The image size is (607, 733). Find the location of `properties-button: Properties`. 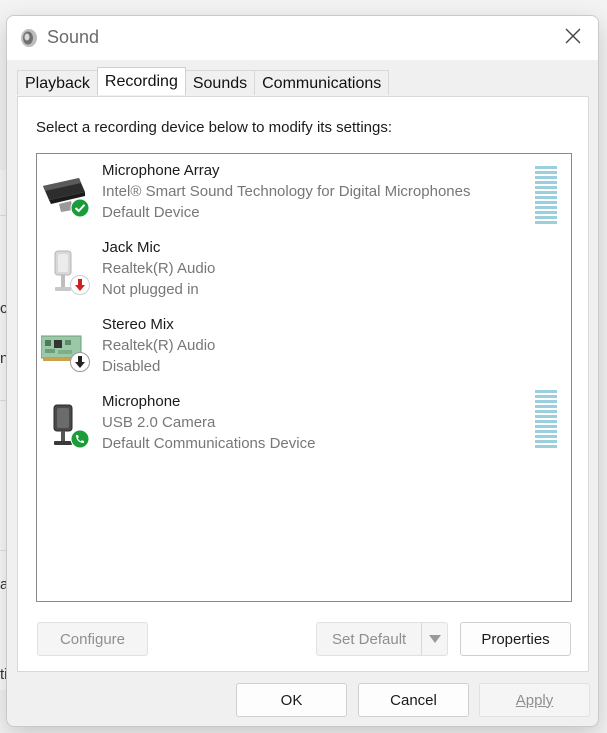

properties-button: Properties is located at coordinates (515, 639).